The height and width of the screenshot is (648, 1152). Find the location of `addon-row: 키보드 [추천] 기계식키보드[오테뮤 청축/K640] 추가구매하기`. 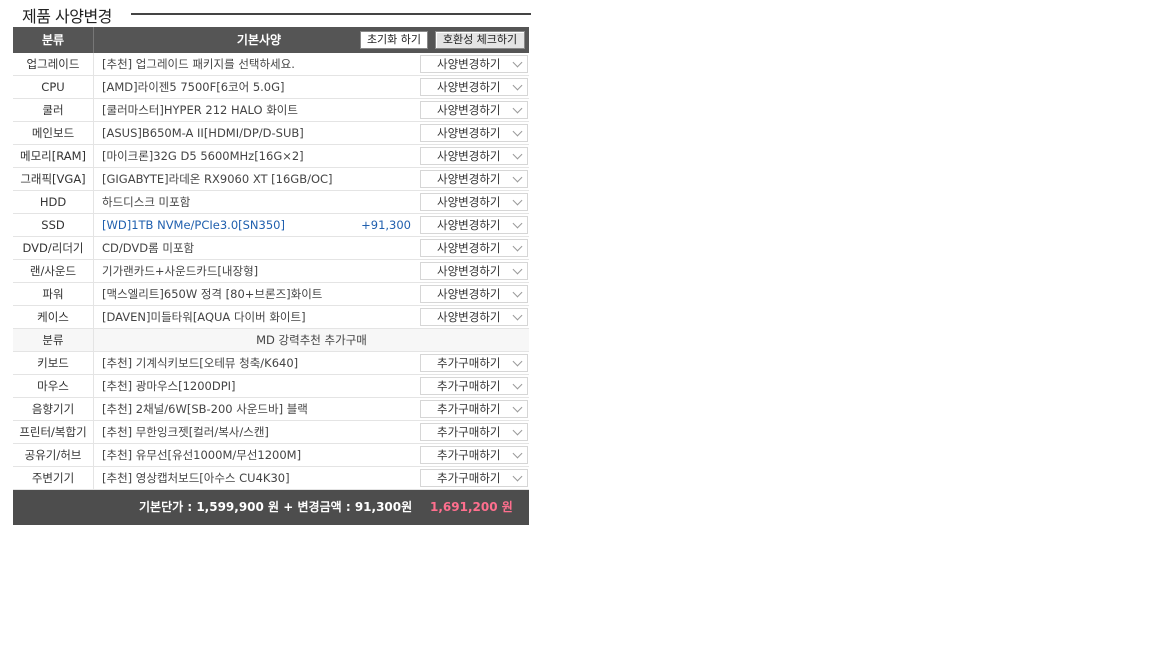

addon-row: 키보드 [추천] 기계식키보드[오테뮤 청축/K640] 추가구매하기 is located at coordinates (271, 363).